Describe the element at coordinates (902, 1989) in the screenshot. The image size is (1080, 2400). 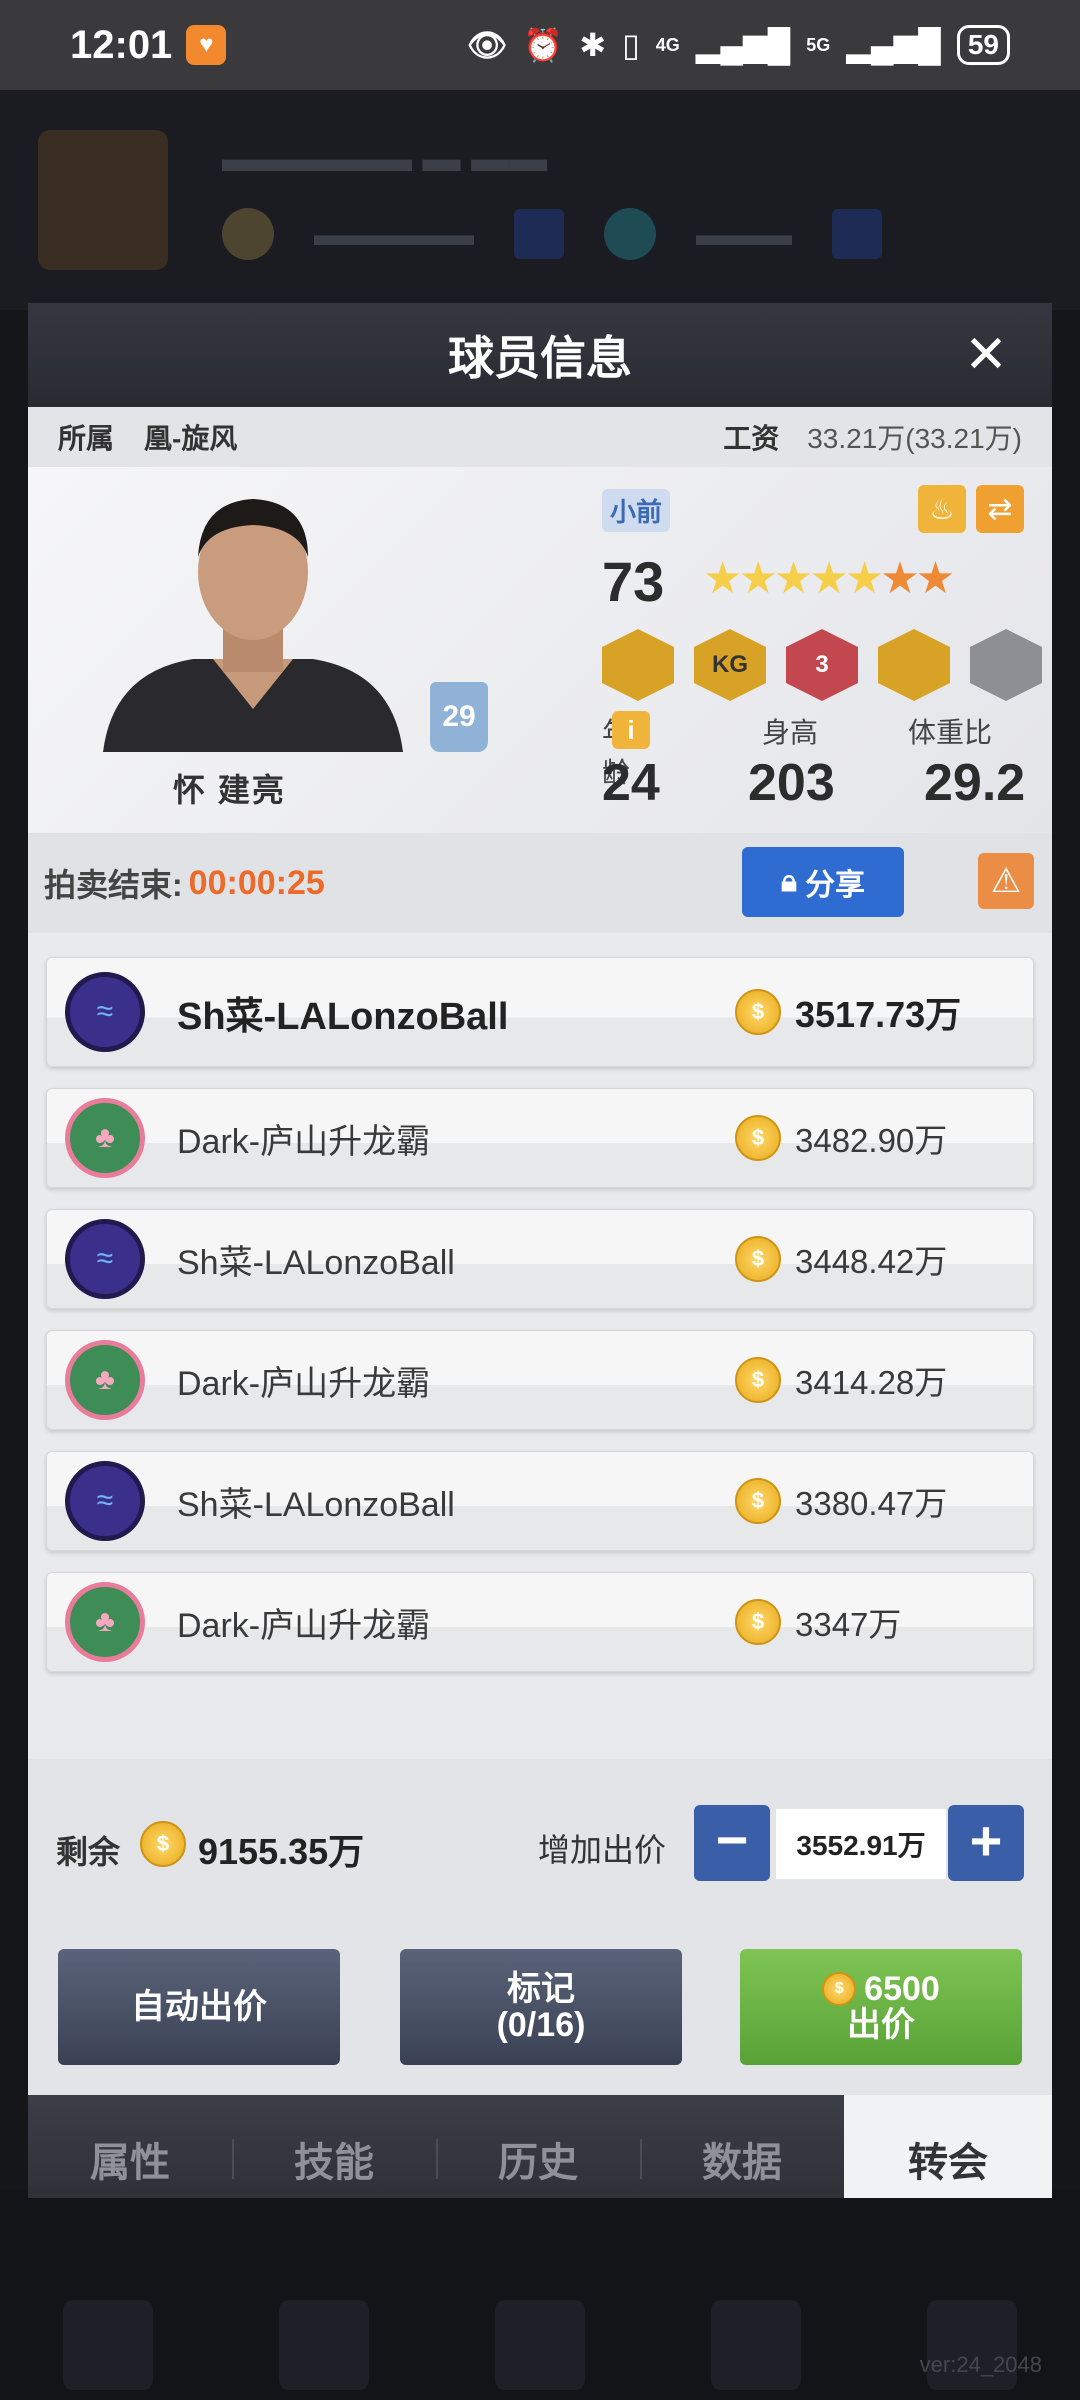
I see `bid-cost: 6500` at that location.